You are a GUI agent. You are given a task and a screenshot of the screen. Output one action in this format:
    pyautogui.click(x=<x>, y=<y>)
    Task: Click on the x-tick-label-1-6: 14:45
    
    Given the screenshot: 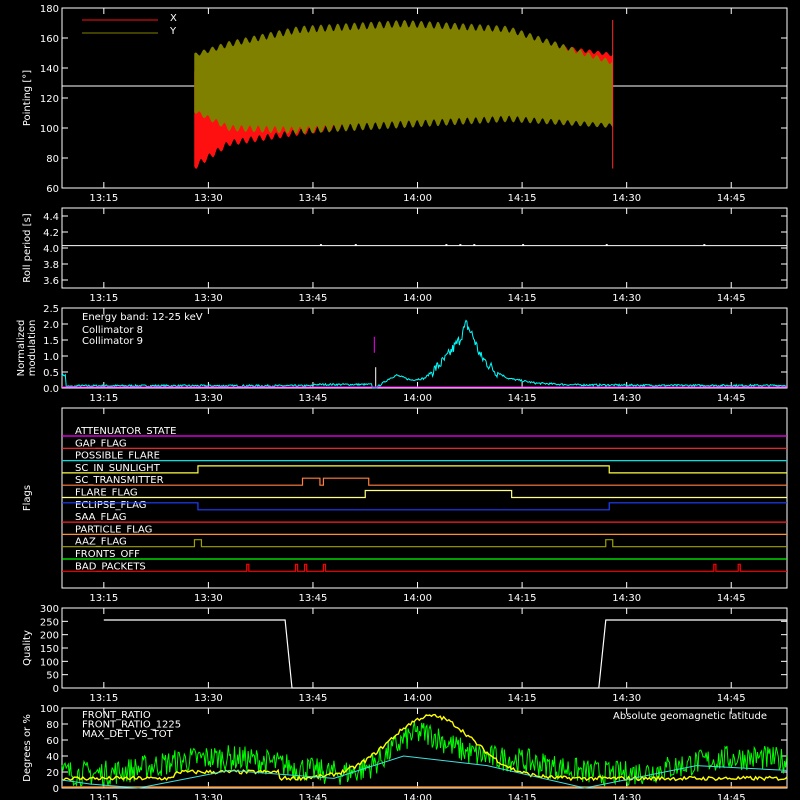 What is the action you would take?
    pyautogui.click(x=731, y=298)
    